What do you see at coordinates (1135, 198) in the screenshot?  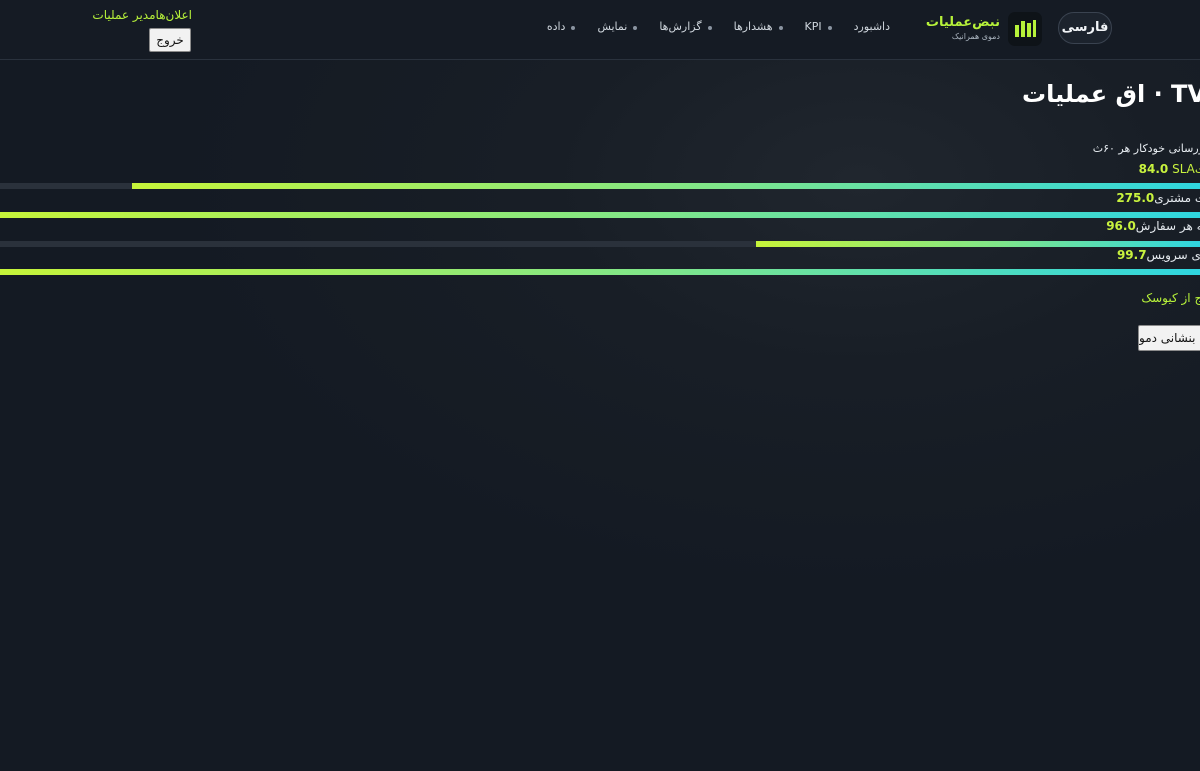 I see `kpi-value: 275.0` at bounding box center [1135, 198].